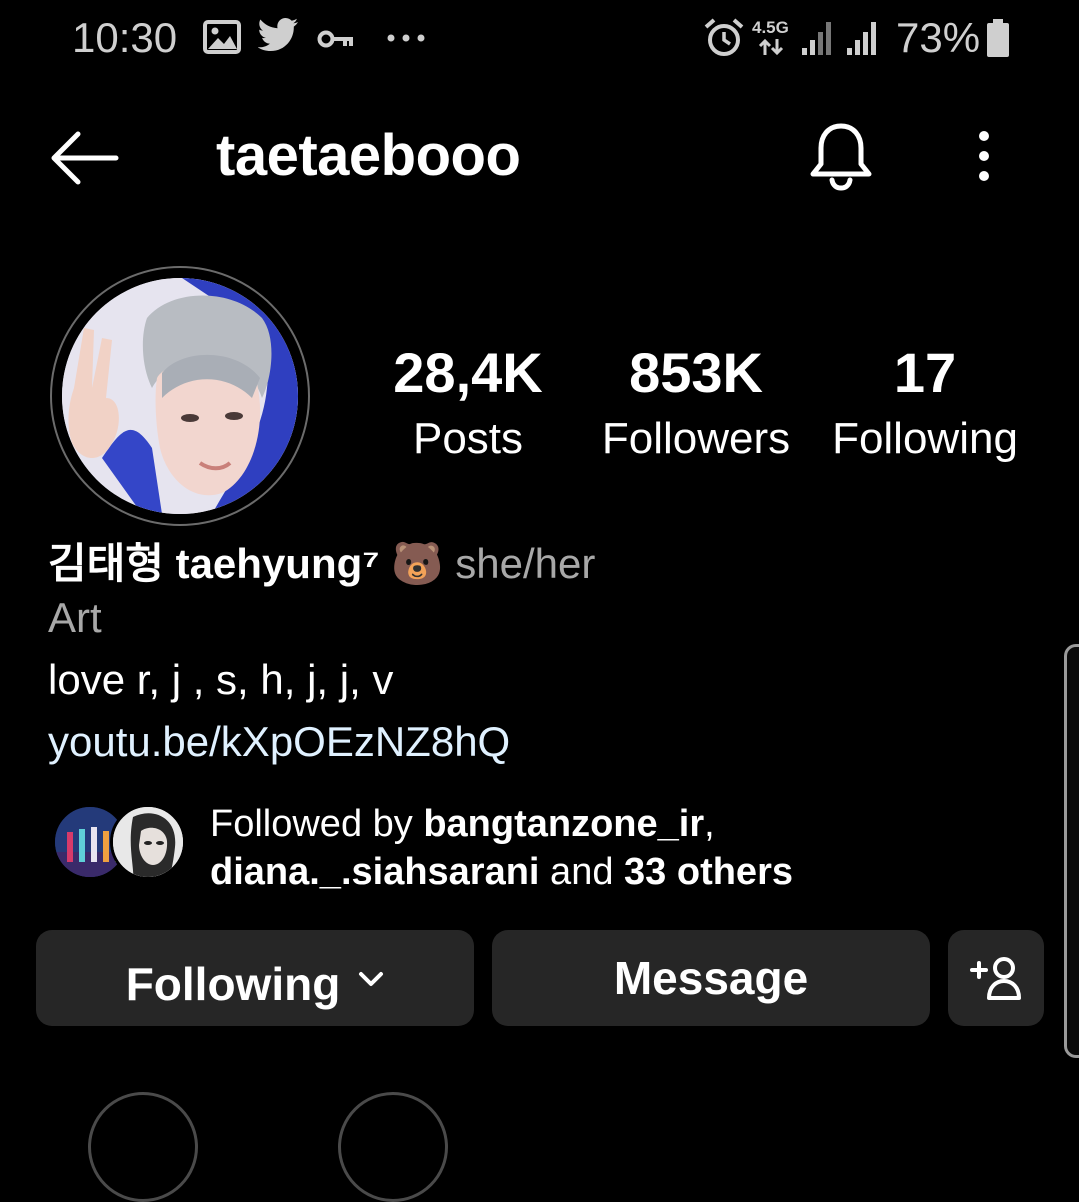 This screenshot has width=1079, height=1202. I want to click on profile-pronouns: she/her, so click(525, 563).